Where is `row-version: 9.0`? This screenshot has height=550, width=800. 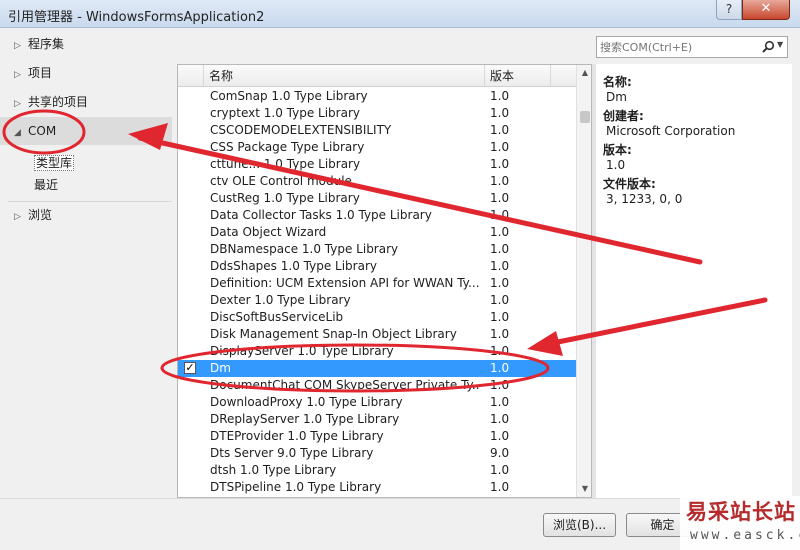
row-version: 9.0 is located at coordinates (500, 453).